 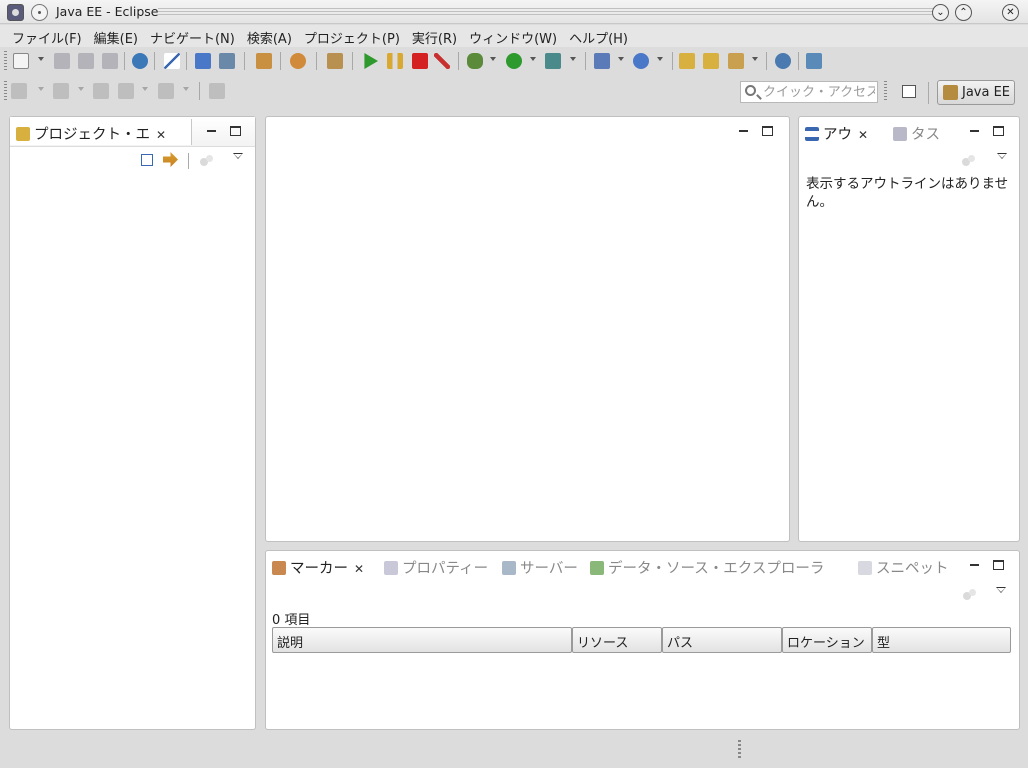 I want to click on app-menu-icon, so click(x=15, y=12).